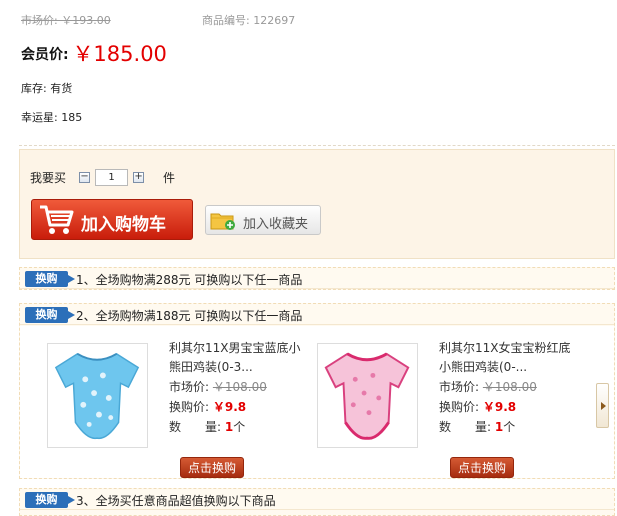 This screenshot has width=617, height=516. I want to click on baby-romper-pink-icon, so click(367, 396).